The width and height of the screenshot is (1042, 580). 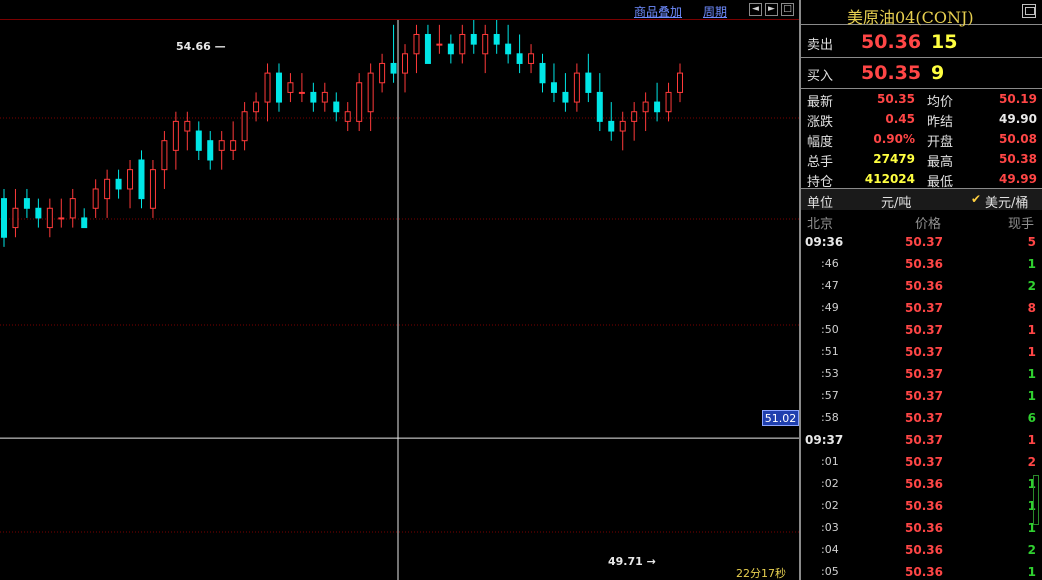 I want to click on sell-quote-row: 卖出 50.36 15, so click(x=921, y=42).